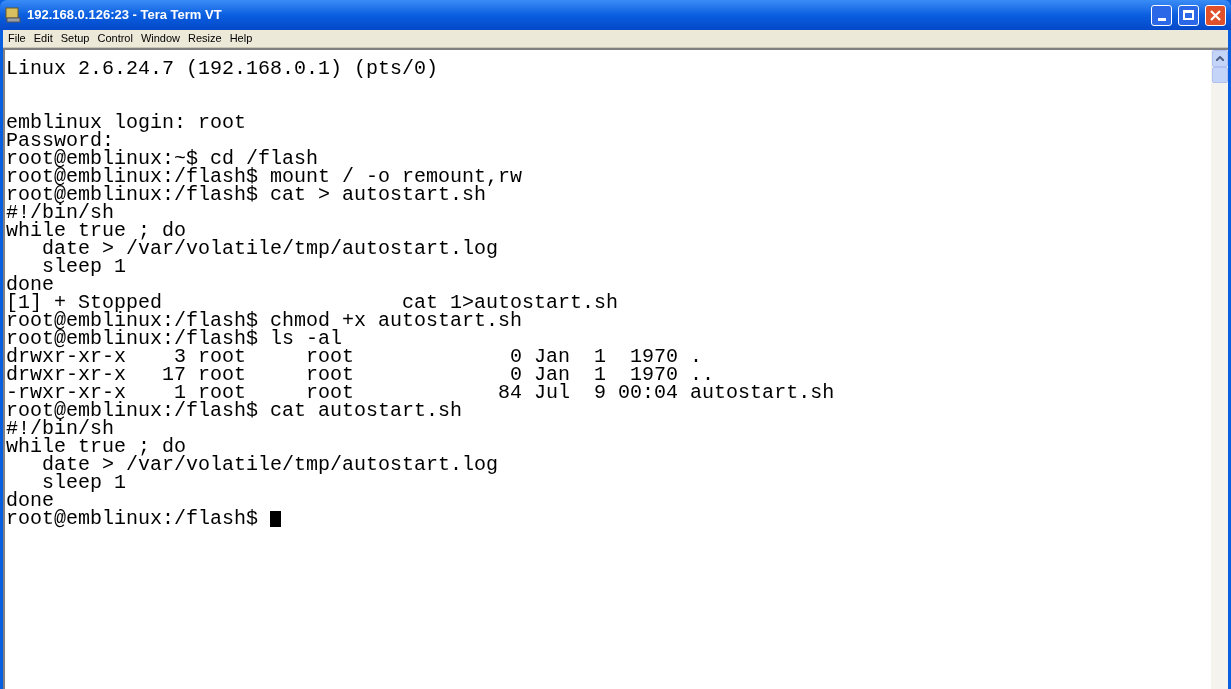 The height and width of the screenshot is (689, 1231). I want to click on terminal-icon, so click(13, 15).